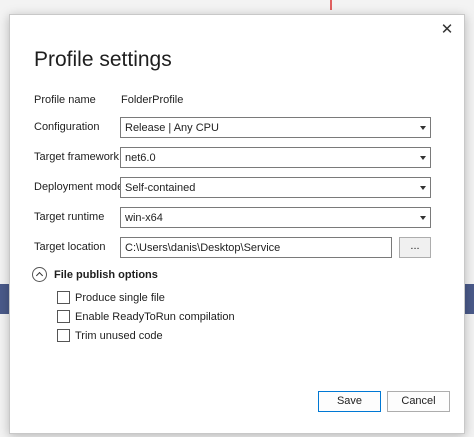  I want to click on target-runtime-selected-value: win-x64, so click(144, 218).